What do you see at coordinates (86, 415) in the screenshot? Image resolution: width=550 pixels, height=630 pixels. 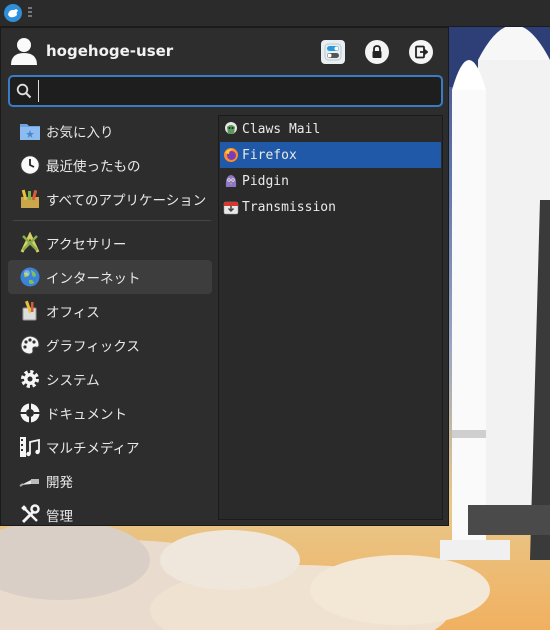 I see `category-label: ドキュメント` at bounding box center [86, 415].